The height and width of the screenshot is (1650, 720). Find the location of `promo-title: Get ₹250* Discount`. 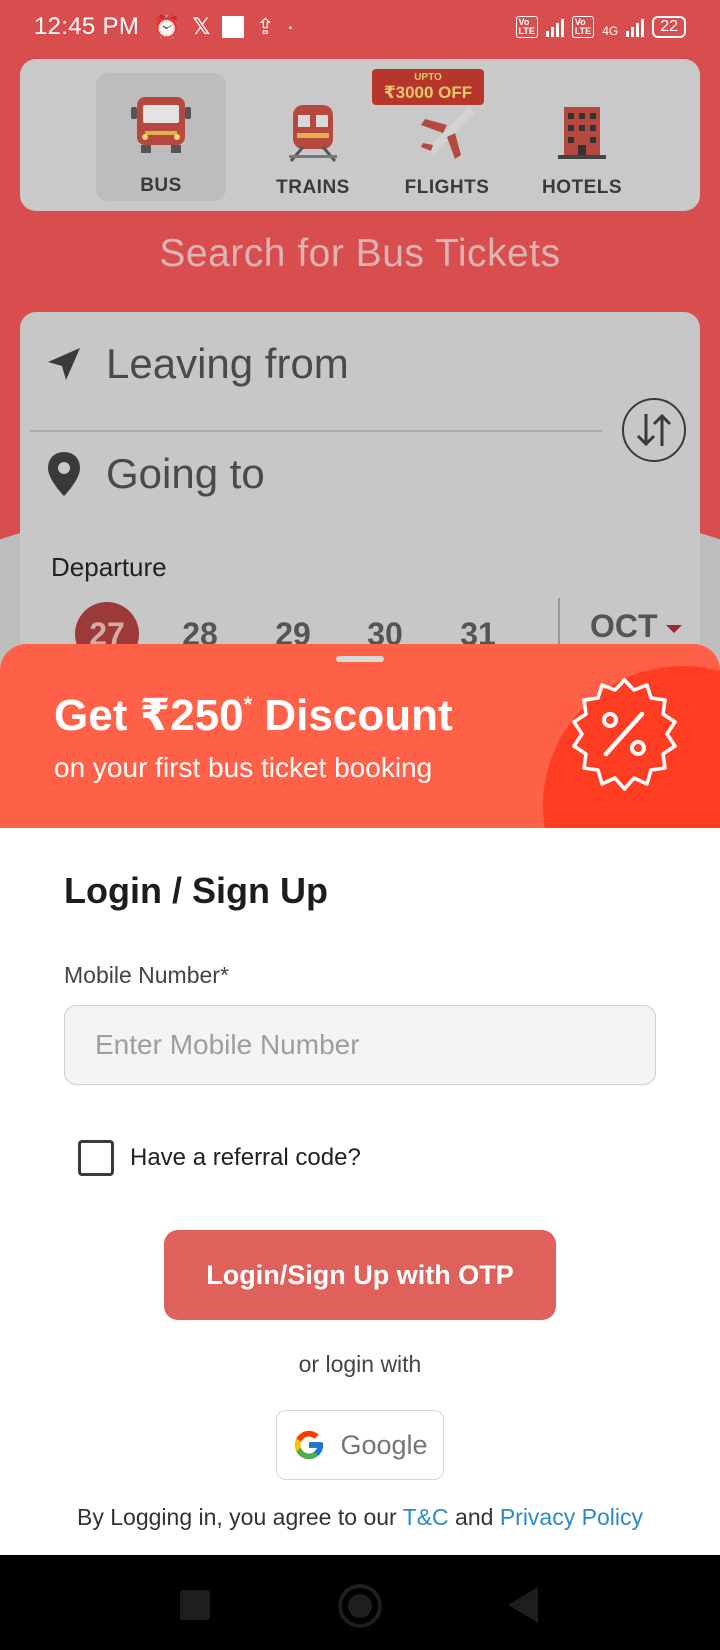

promo-title: Get ₹250* Discount is located at coordinates (253, 715).